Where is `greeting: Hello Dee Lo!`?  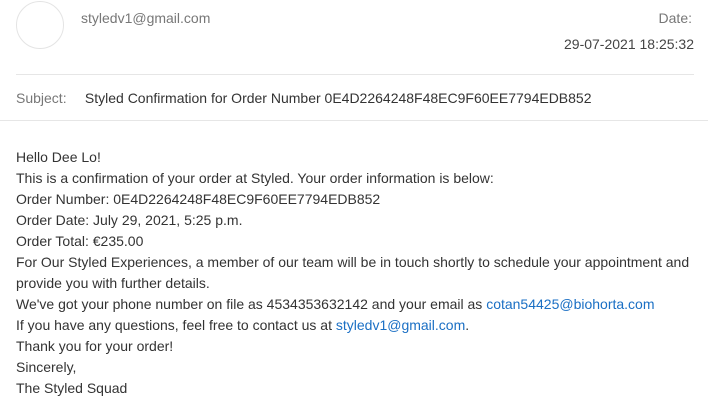 greeting: Hello Dee Lo! is located at coordinates (58, 157).